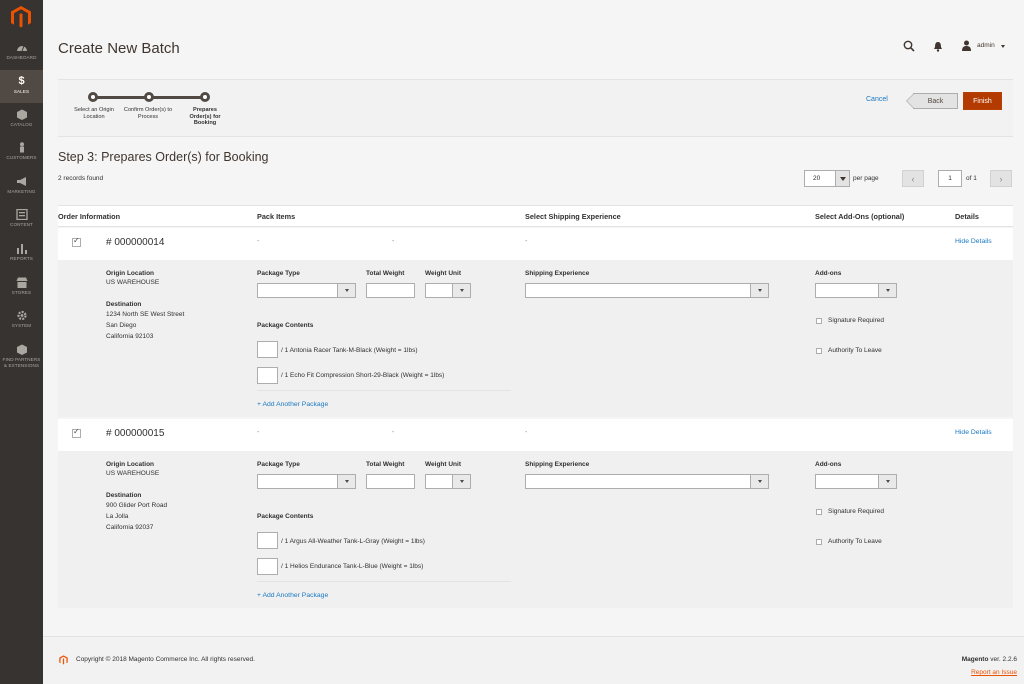  I want to click on sidebar-item-marketing: MARKETING, so click(21, 190).